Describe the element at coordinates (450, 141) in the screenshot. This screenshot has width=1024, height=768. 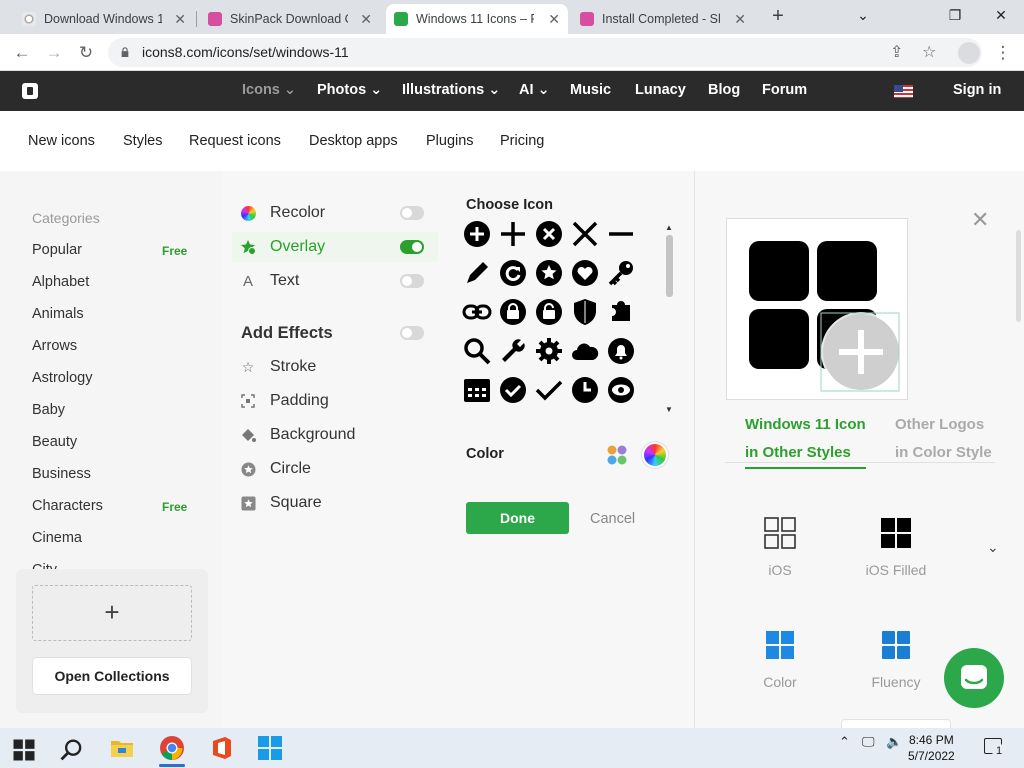
I see `subnav-plugins: Plugins` at that location.